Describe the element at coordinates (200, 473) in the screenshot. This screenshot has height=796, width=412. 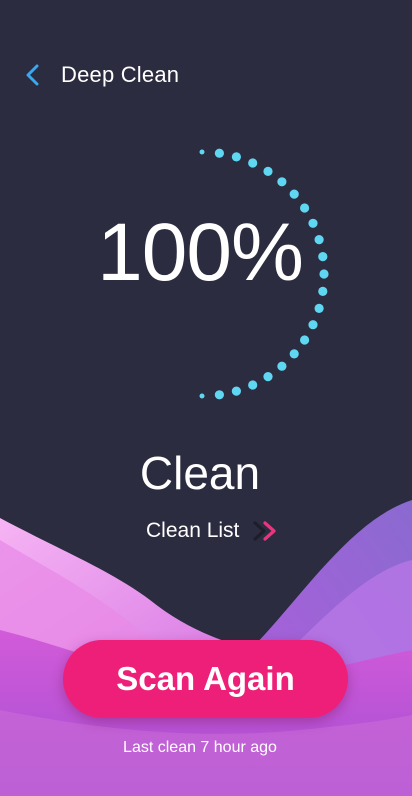
I see `status-label: Clean` at that location.